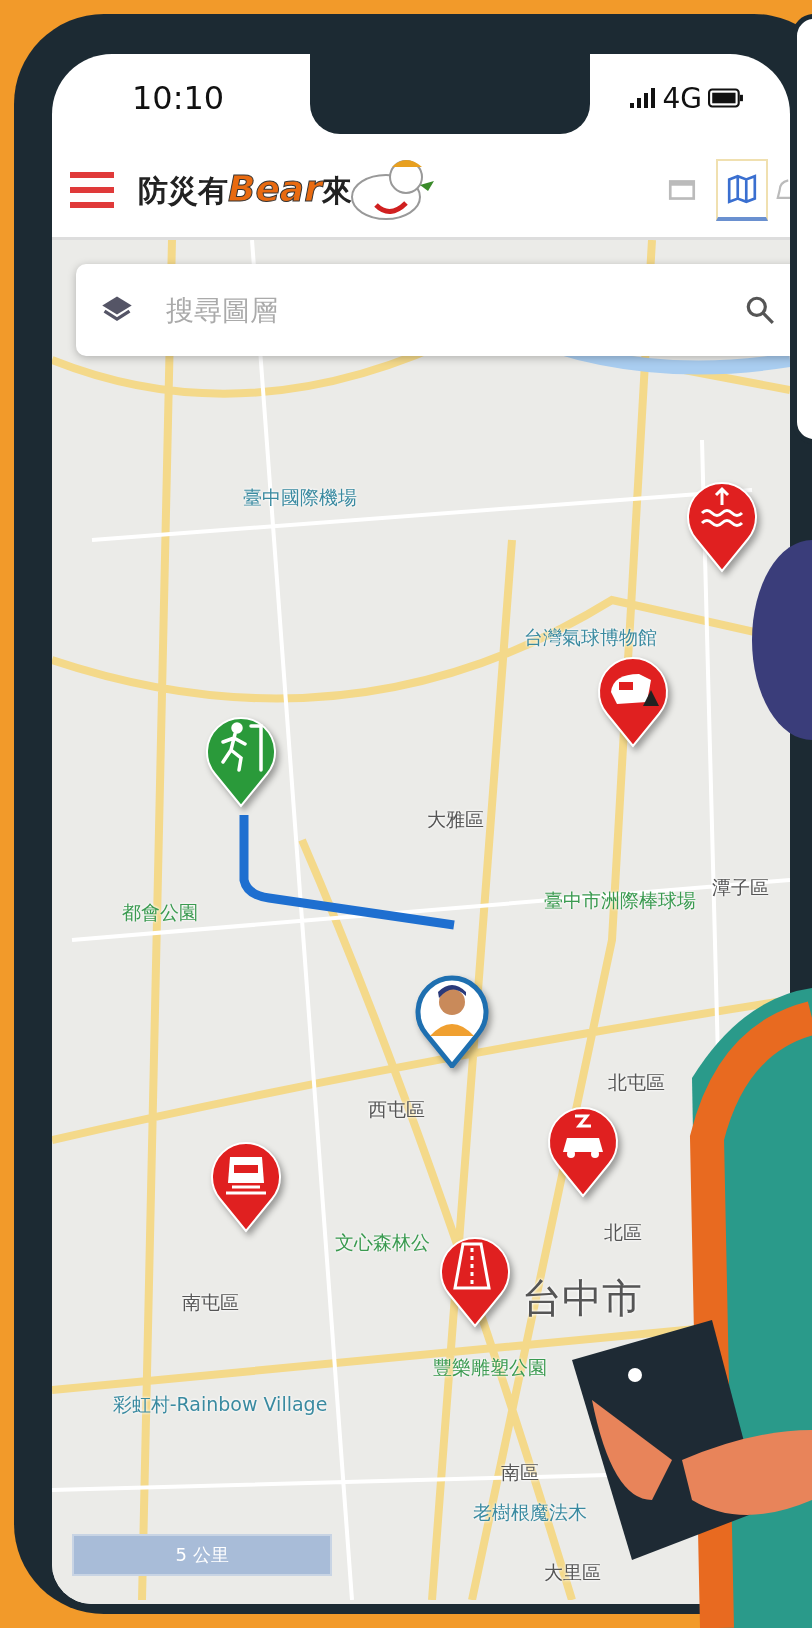 This screenshot has height=1628, width=812. What do you see at coordinates (520, 1472) in the screenshot?
I see `map-label: 南區` at bounding box center [520, 1472].